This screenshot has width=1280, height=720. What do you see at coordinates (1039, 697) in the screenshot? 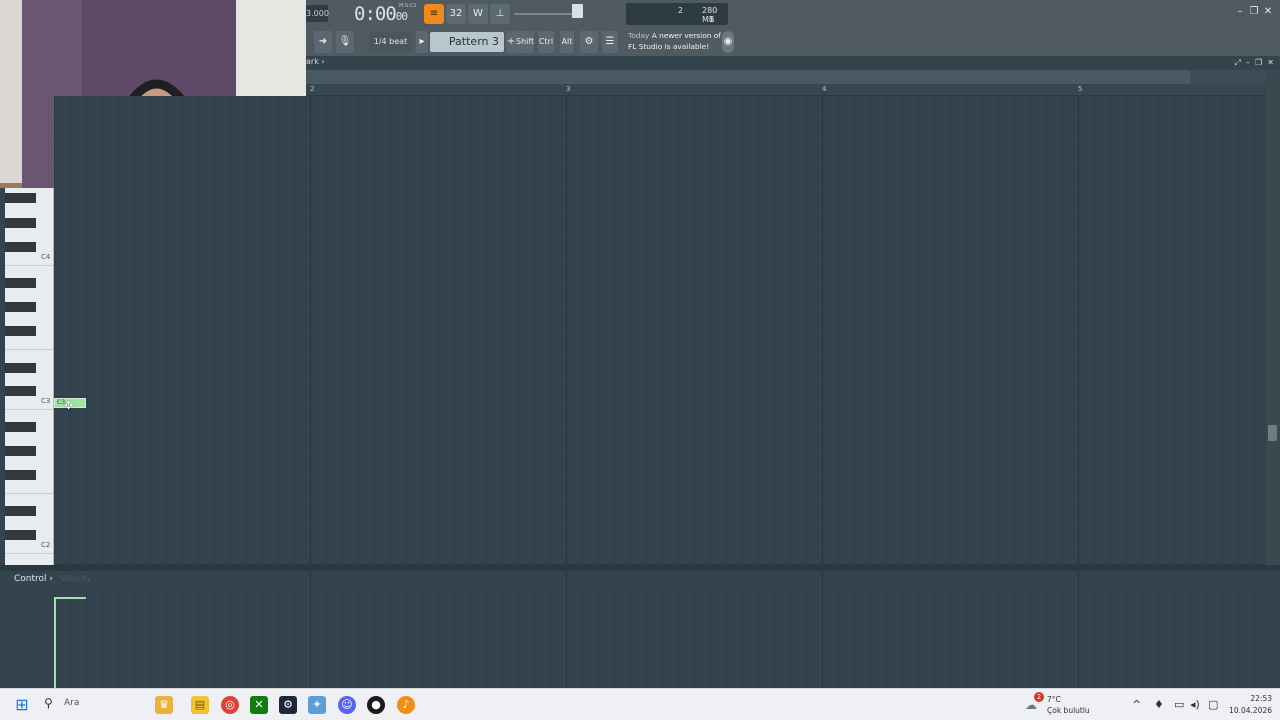
I see `weather-badge: 2` at bounding box center [1039, 697].